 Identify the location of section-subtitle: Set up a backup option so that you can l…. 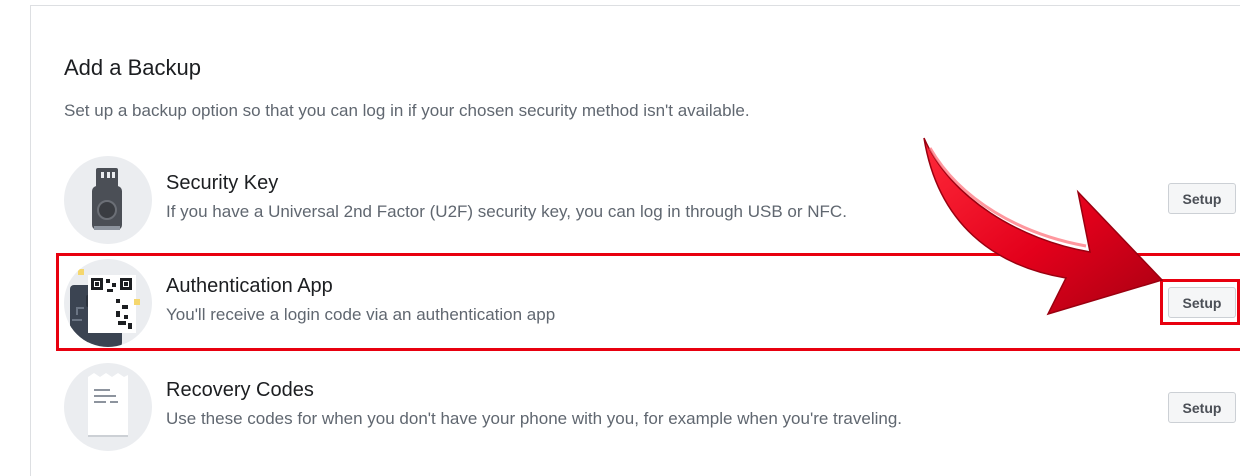
(407, 110).